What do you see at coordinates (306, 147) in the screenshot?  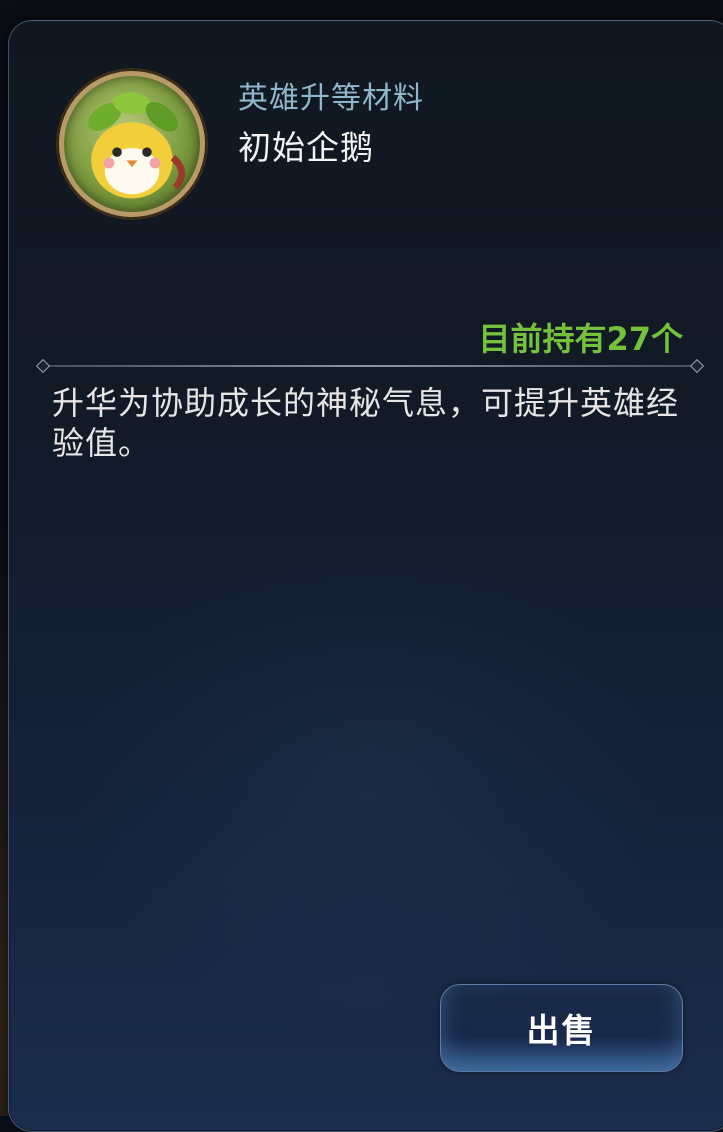 I see `item-name: 初始企鹅` at bounding box center [306, 147].